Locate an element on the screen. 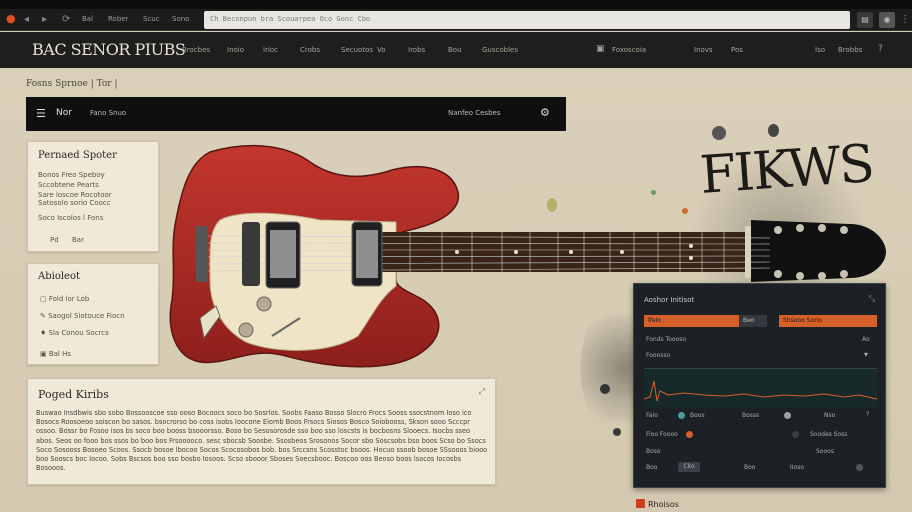 The width and height of the screenshot is (912, 512). extensions-icon: ▤ is located at coordinates (865, 20).